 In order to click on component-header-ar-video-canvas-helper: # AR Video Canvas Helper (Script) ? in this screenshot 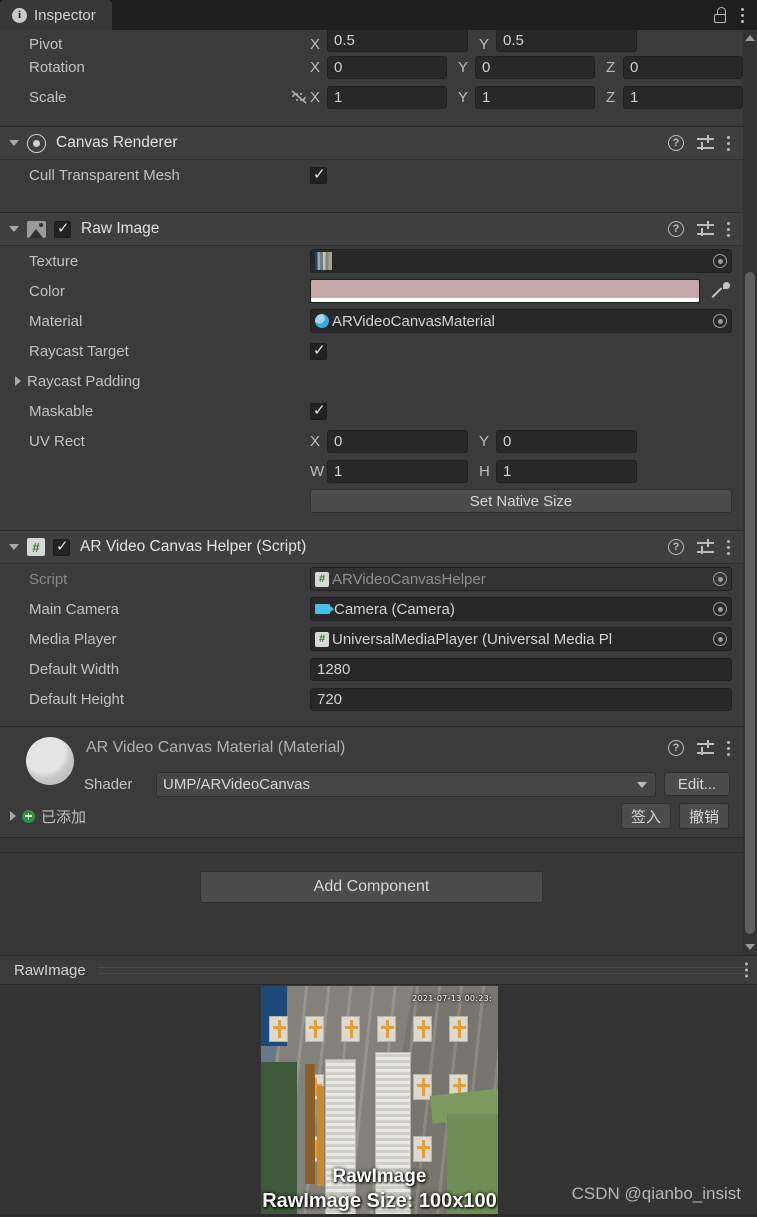, I will do `click(371, 547)`.